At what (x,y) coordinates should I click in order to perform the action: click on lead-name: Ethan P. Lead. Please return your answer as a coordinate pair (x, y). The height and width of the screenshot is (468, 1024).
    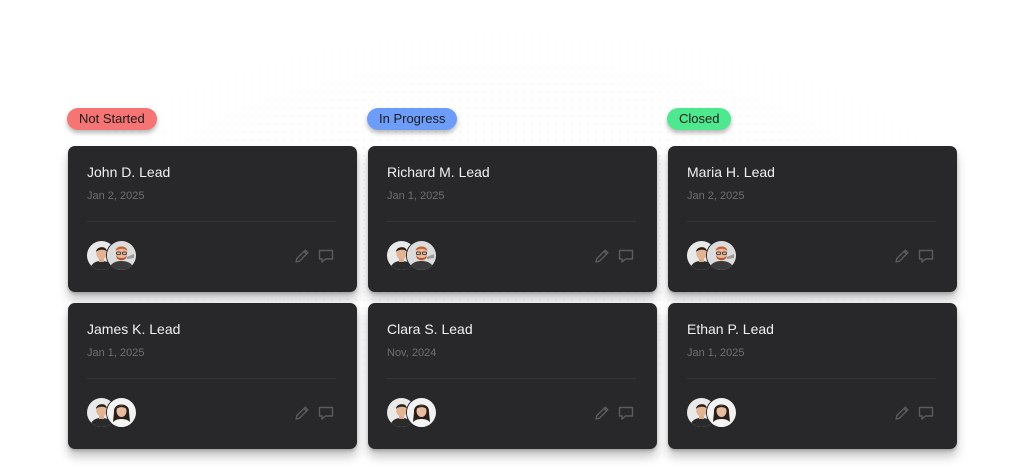
    Looking at the image, I should click on (730, 329).